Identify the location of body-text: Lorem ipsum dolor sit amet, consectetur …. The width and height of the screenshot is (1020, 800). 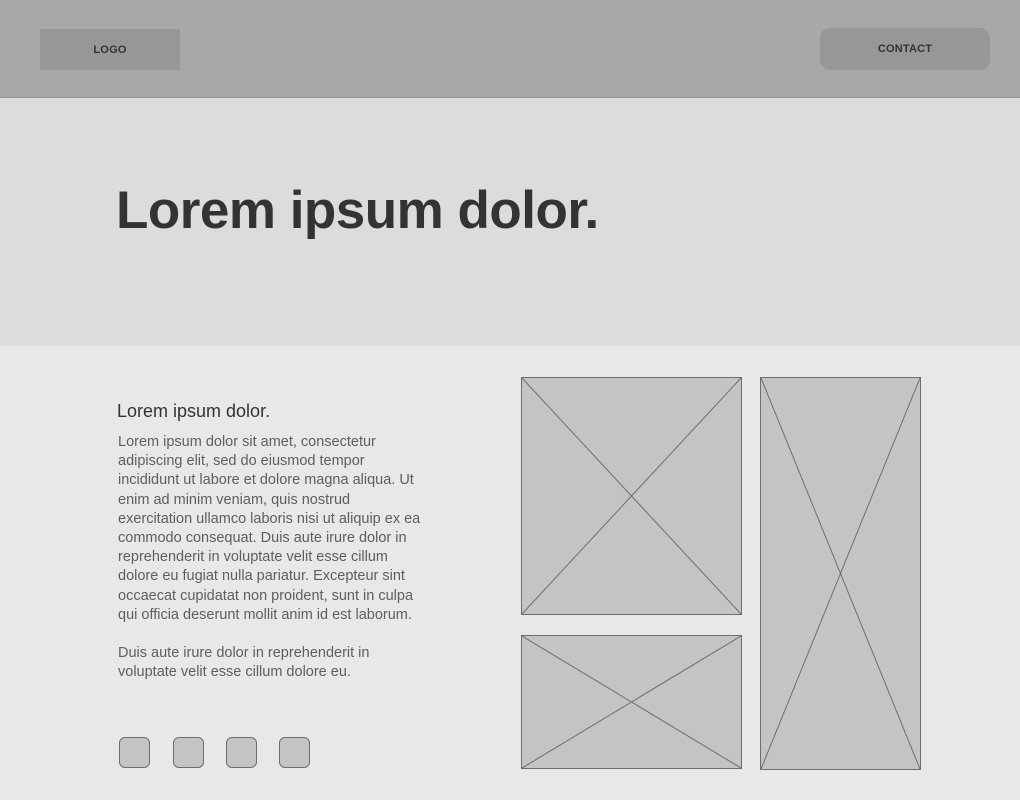
(270, 557).